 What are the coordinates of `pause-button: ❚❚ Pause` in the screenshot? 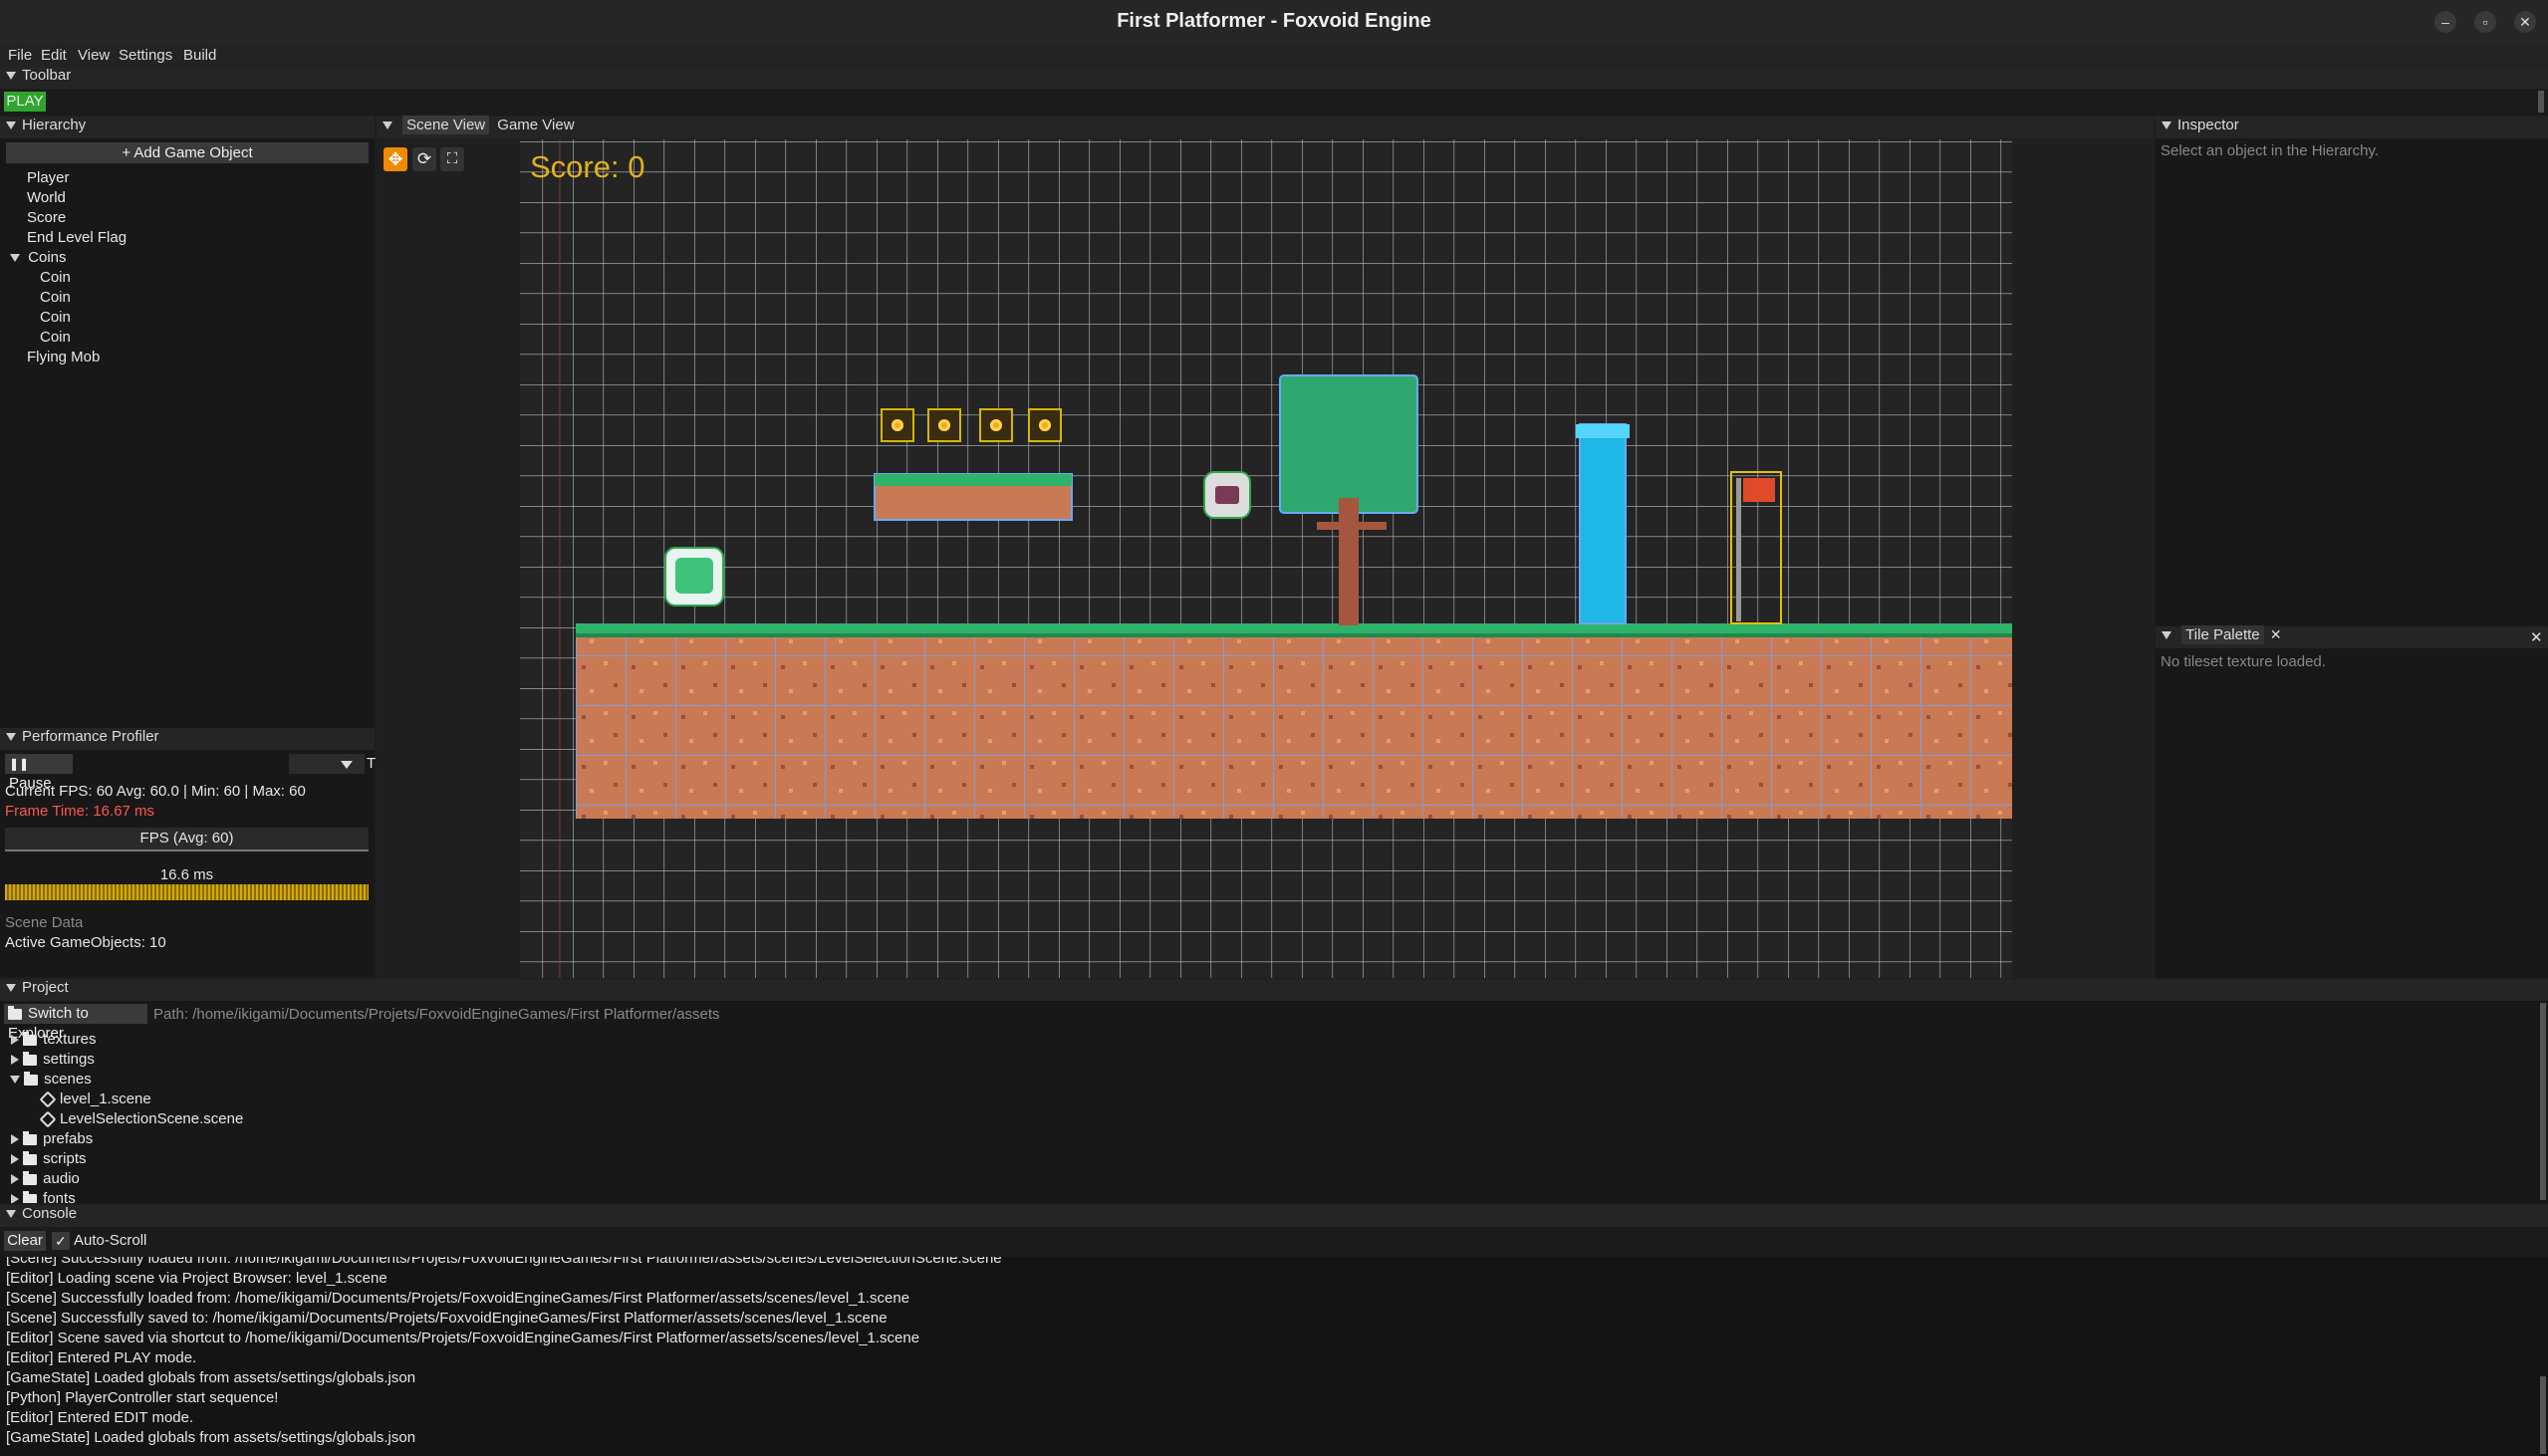 It's located at (39, 773).